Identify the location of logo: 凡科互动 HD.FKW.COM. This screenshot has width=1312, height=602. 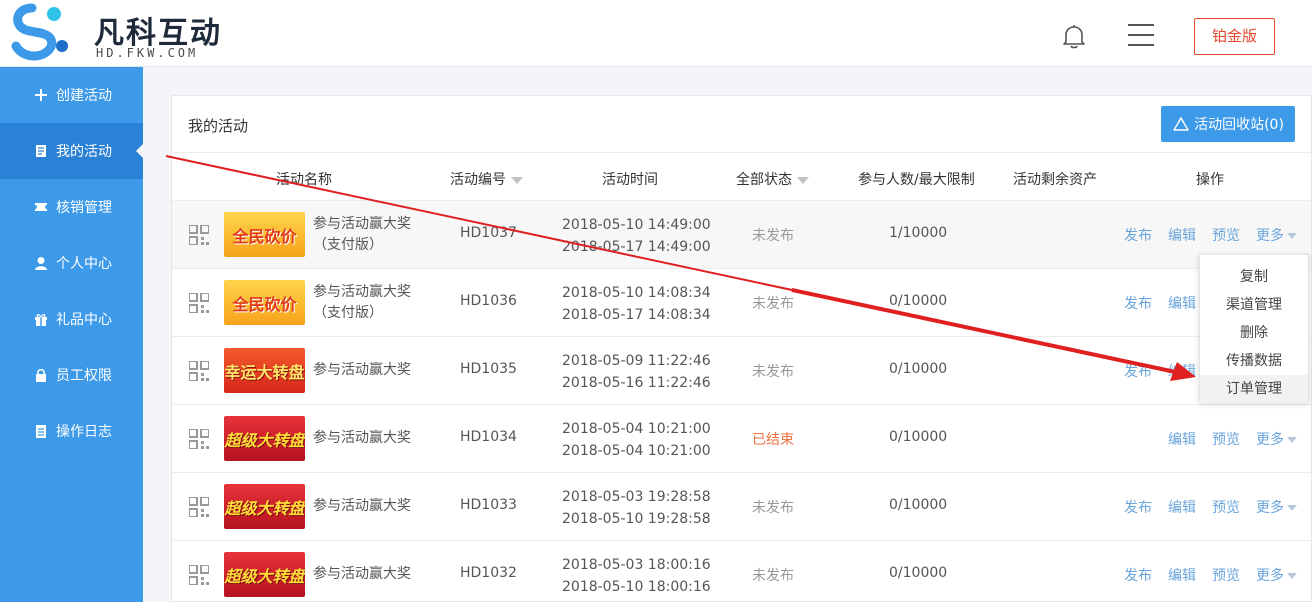
(120, 32).